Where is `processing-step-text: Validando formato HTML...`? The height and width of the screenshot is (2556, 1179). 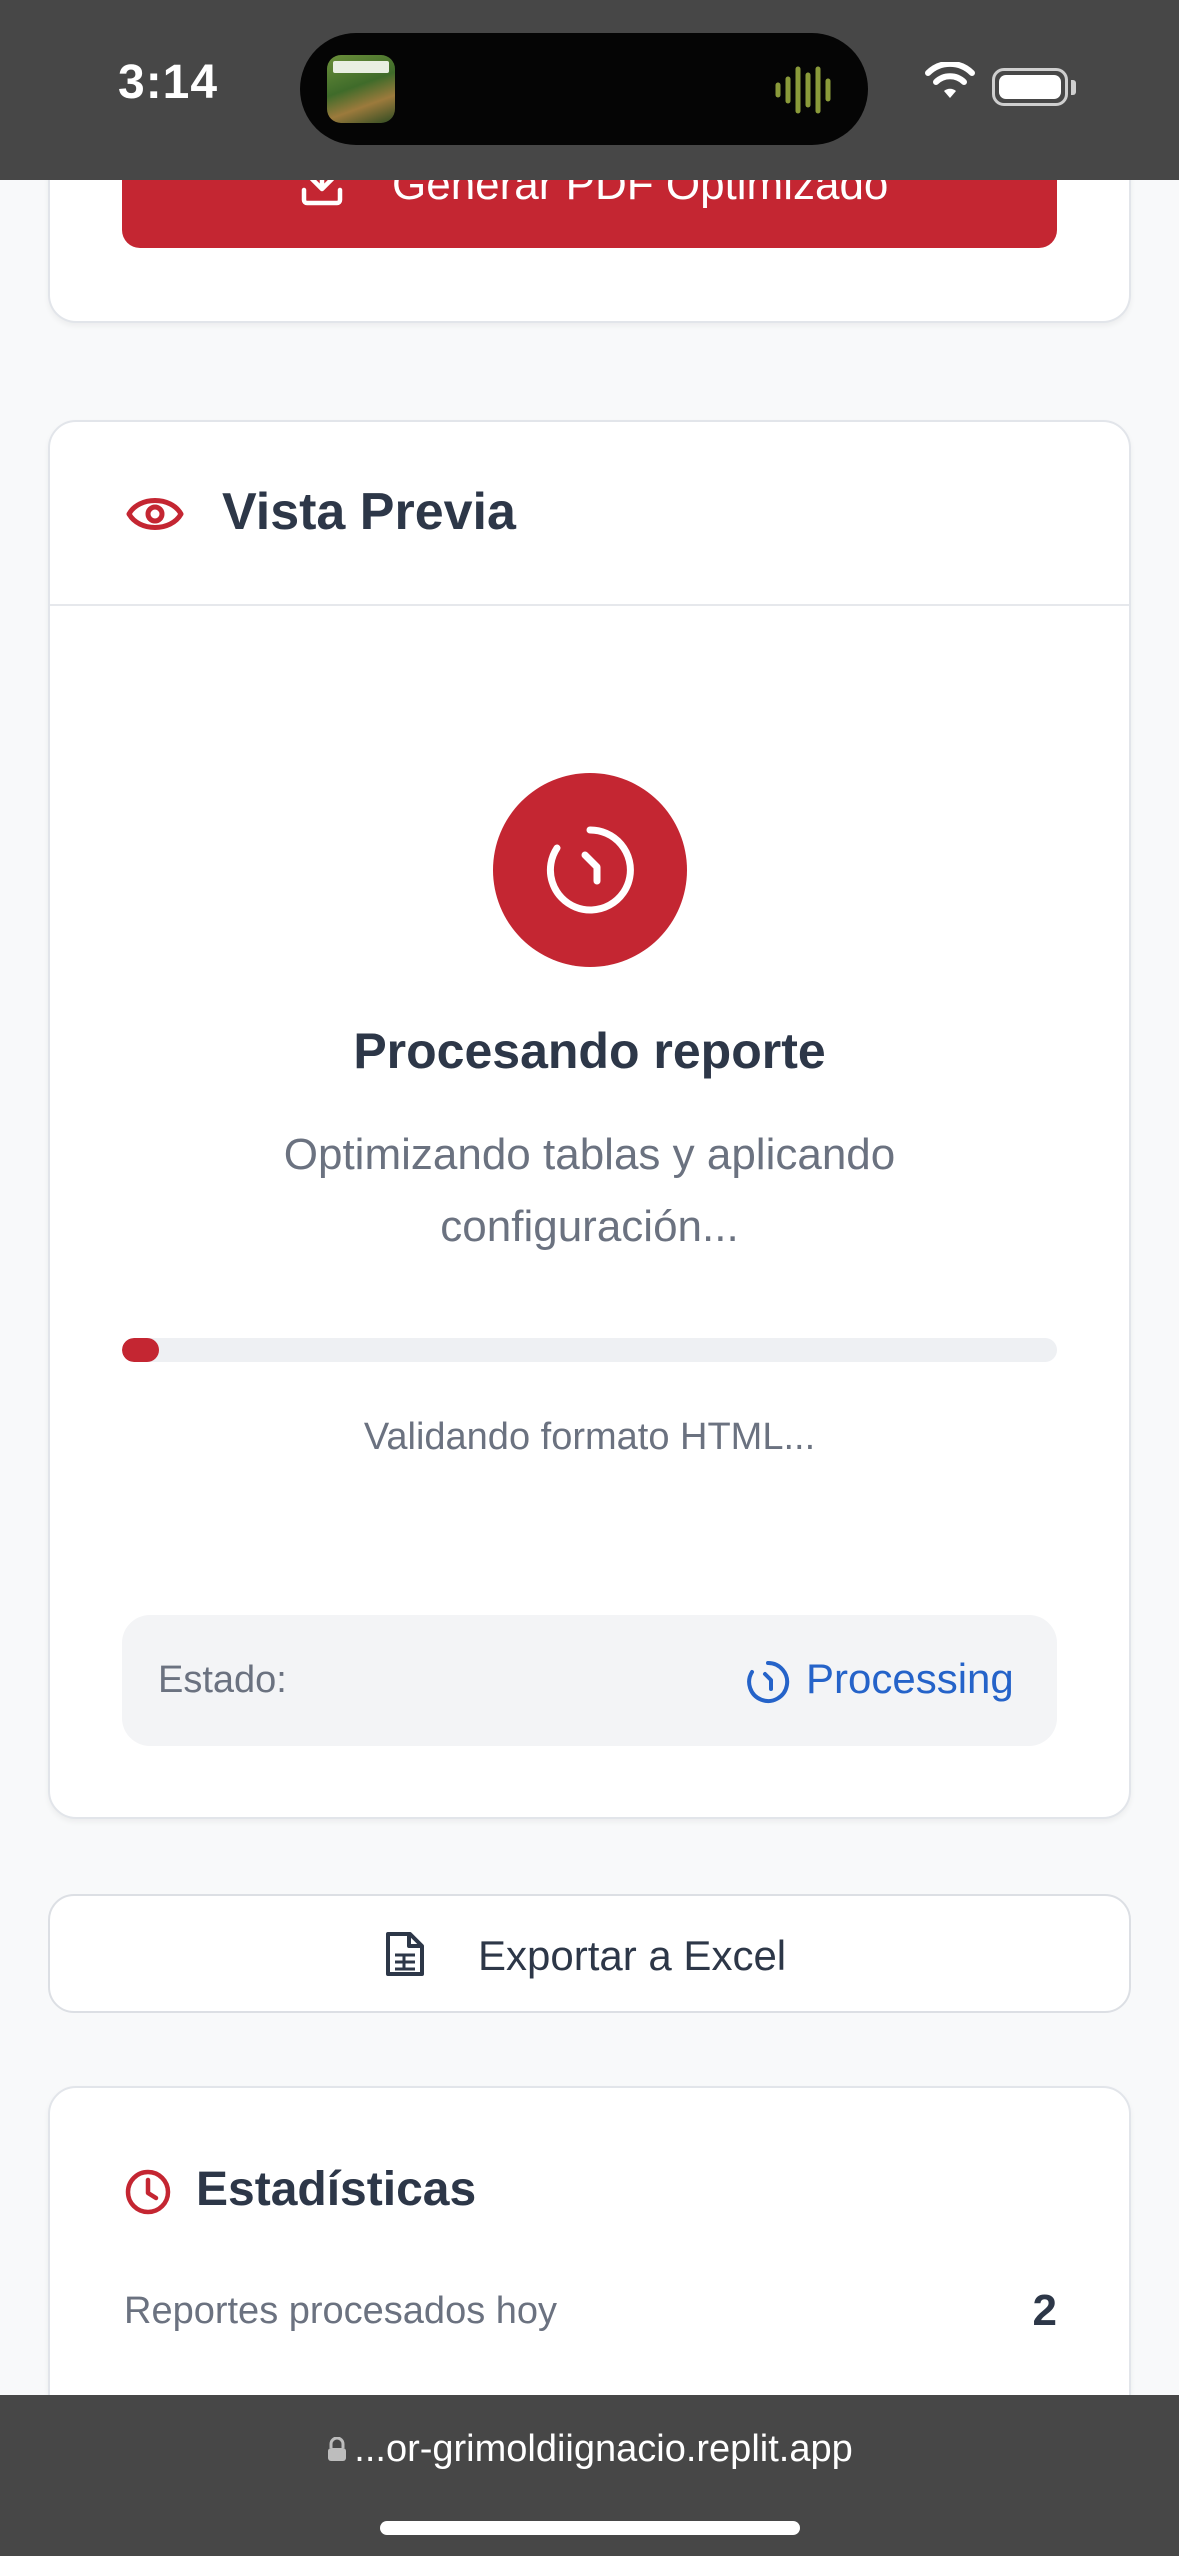
processing-step-text: Validando formato HTML... is located at coordinates (589, 1437).